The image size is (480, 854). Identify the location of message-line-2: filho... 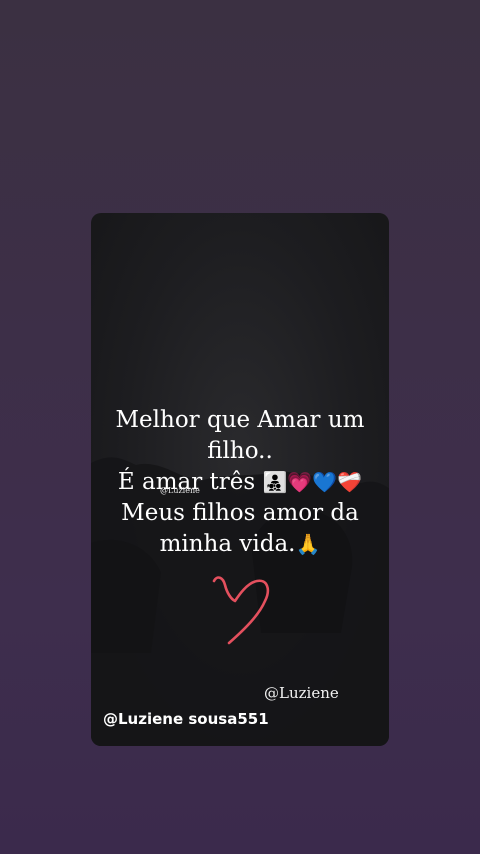
(240, 451).